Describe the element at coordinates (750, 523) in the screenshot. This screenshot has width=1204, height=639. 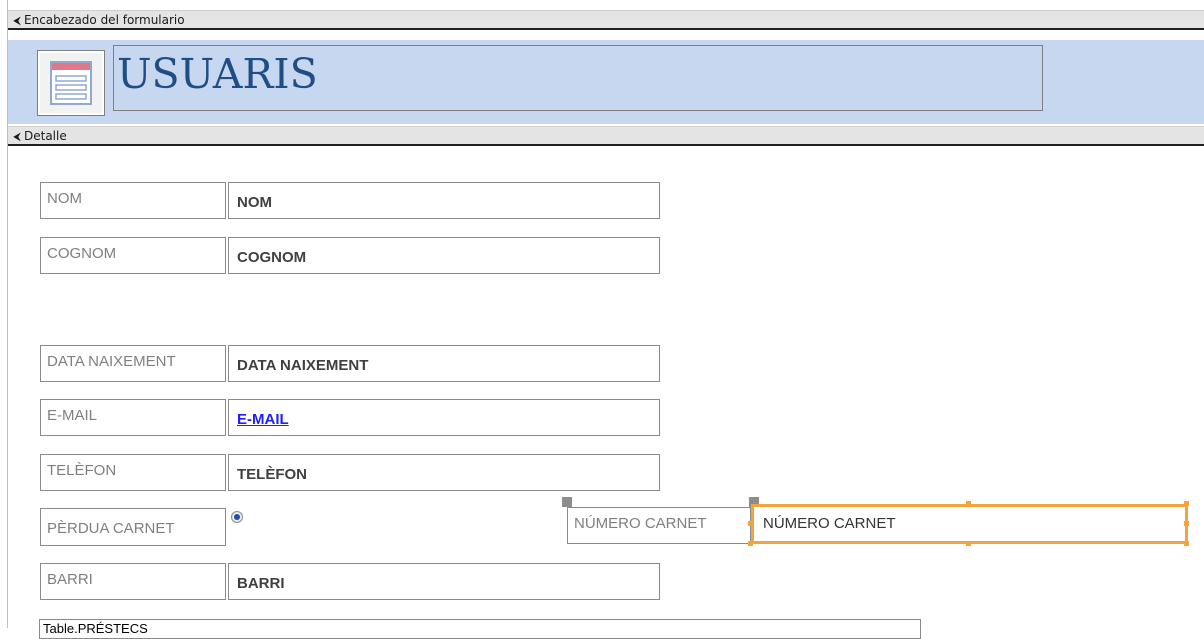
I see `resize-handle-left` at that location.